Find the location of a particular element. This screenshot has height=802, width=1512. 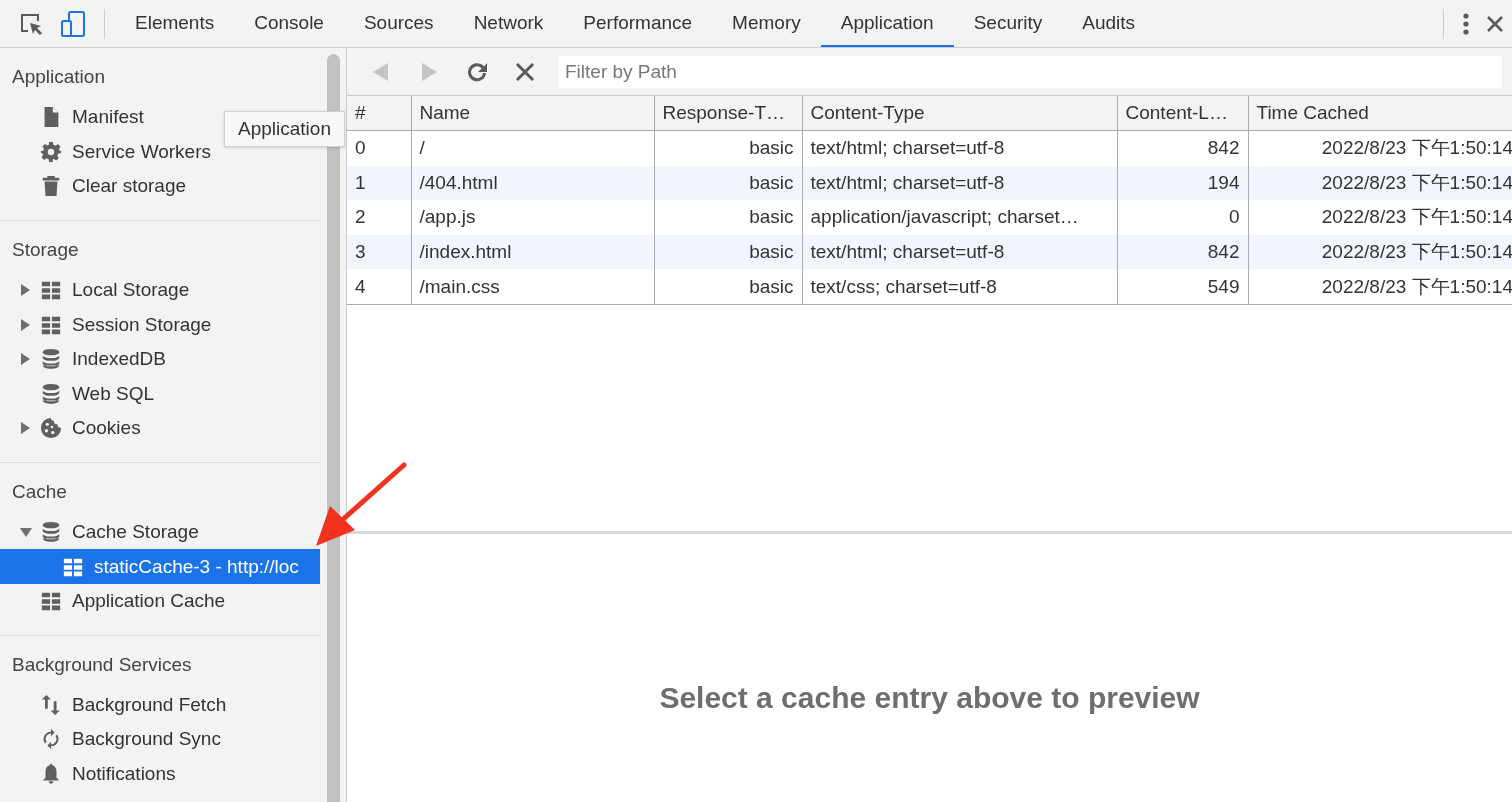

device-toolbar-button is located at coordinates (73, 23).